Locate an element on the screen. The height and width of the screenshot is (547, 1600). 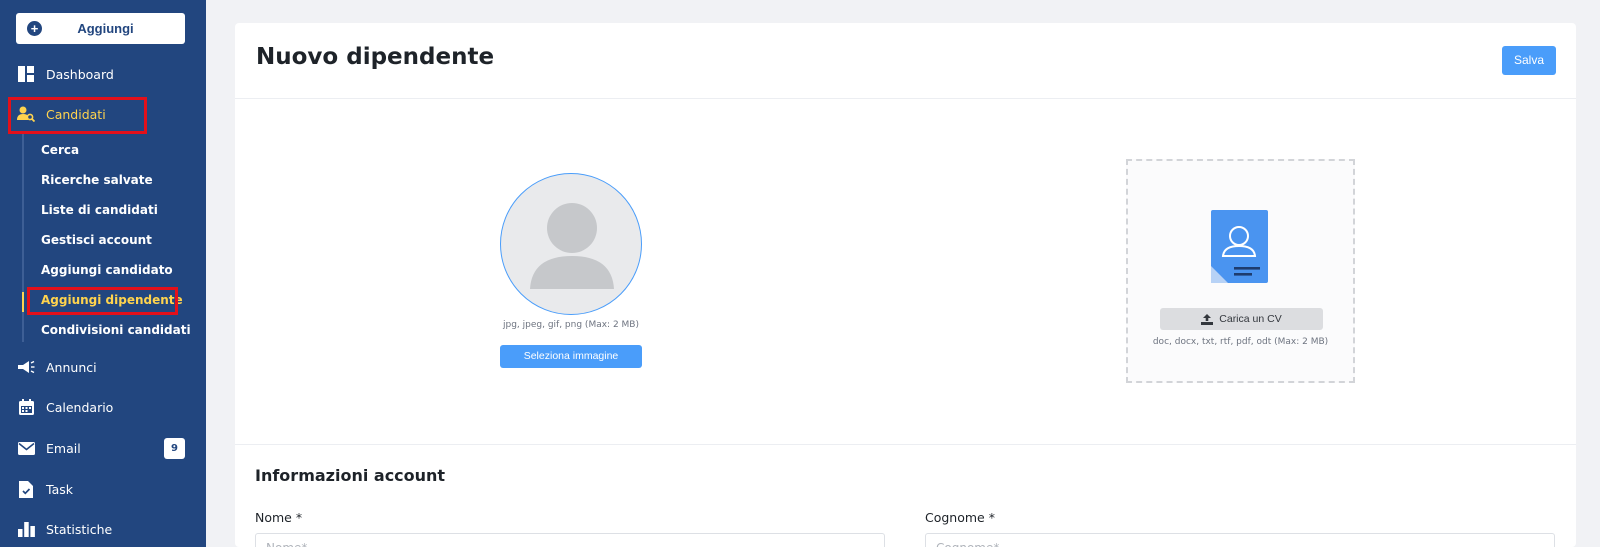
submenu-item-ricerche-salvate: Ricerche salvate is located at coordinates (97, 180).